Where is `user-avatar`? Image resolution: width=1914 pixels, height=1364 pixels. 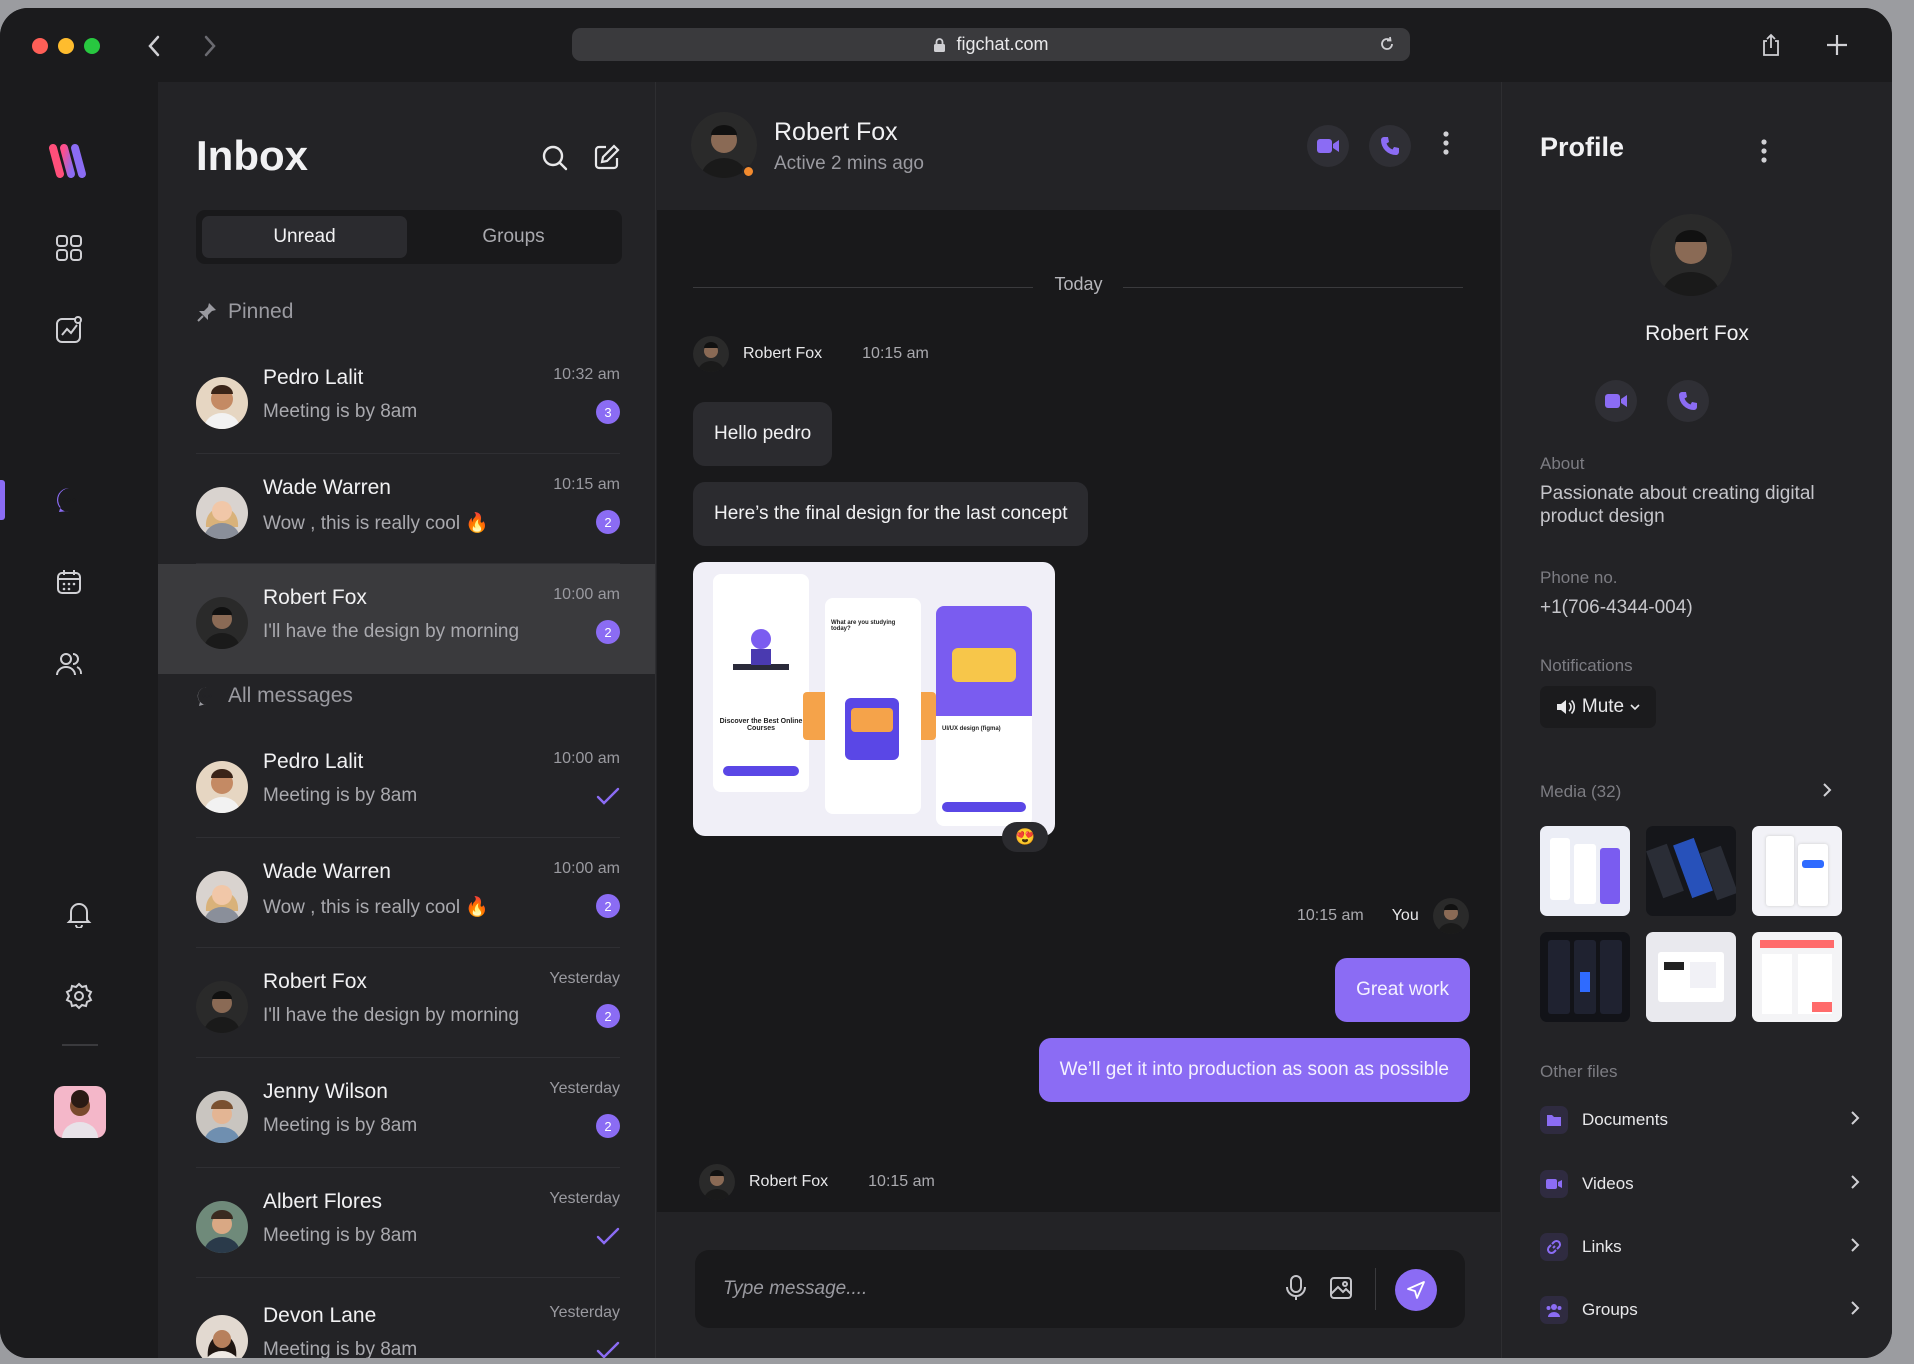 user-avatar is located at coordinates (80, 1112).